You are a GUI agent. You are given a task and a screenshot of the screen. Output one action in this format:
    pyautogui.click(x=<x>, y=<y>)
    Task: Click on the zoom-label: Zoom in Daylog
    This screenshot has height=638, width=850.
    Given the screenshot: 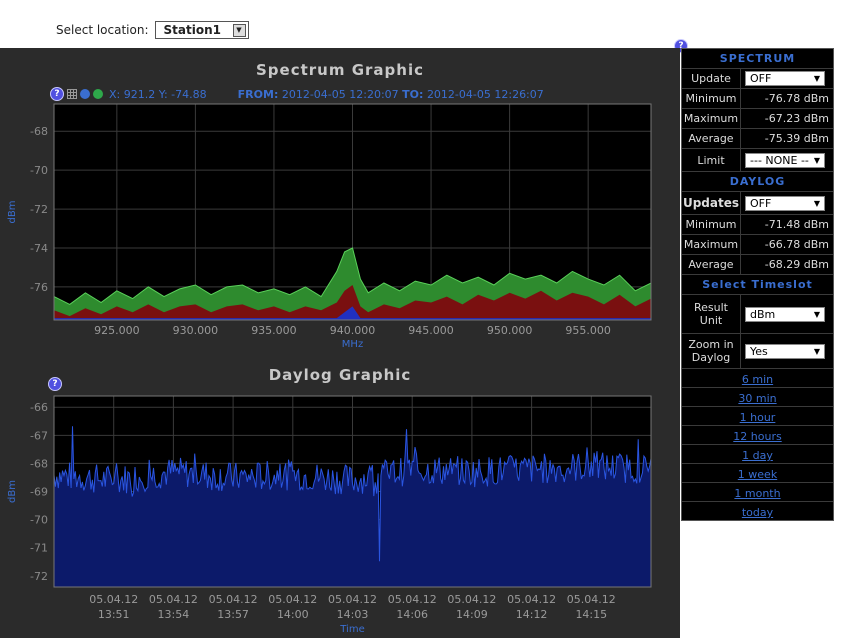 What is the action you would take?
    pyautogui.click(x=711, y=351)
    